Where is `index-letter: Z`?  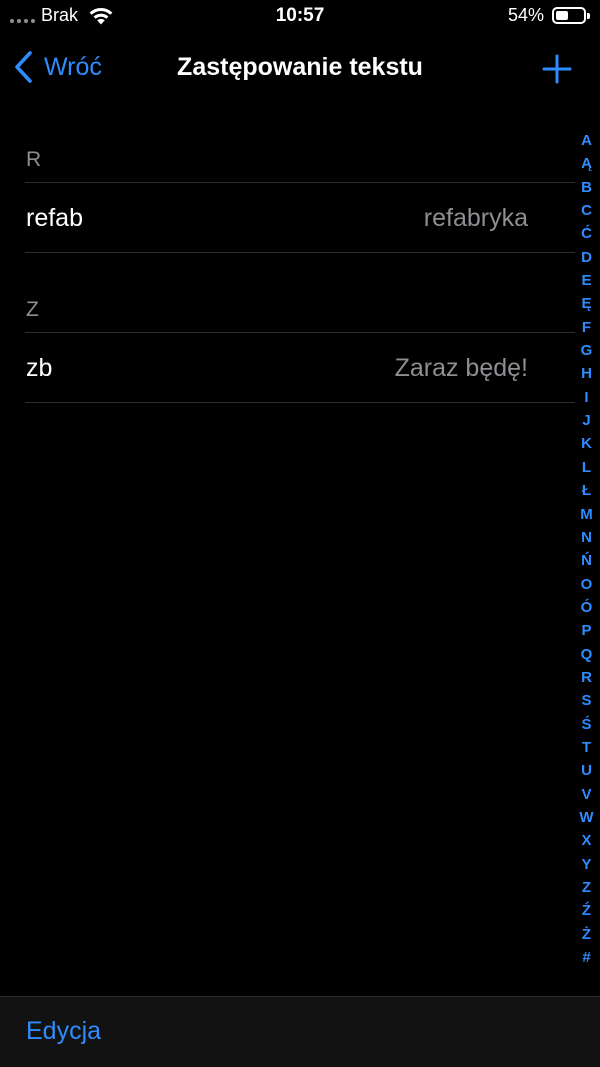 index-letter: Z is located at coordinates (586, 887).